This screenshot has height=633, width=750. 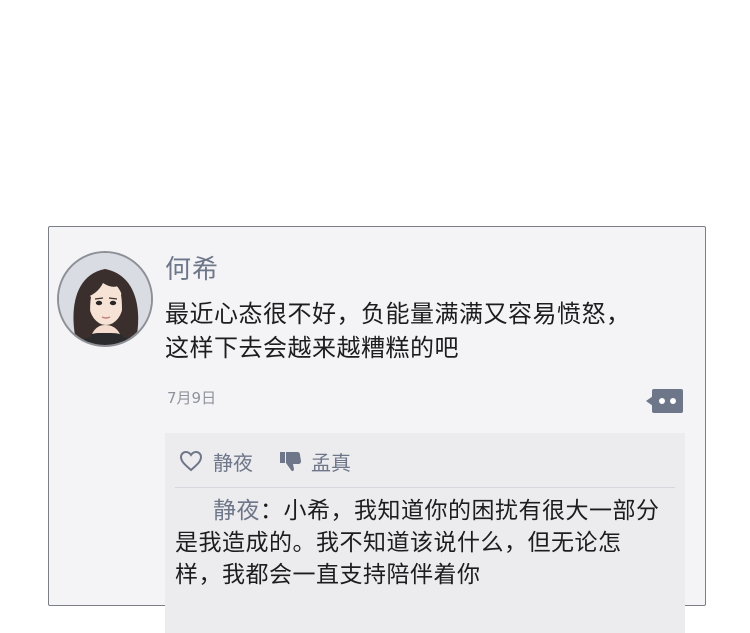 What do you see at coordinates (192, 398) in the screenshot?
I see `post-date: 7月9日` at bounding box center [192, 398].